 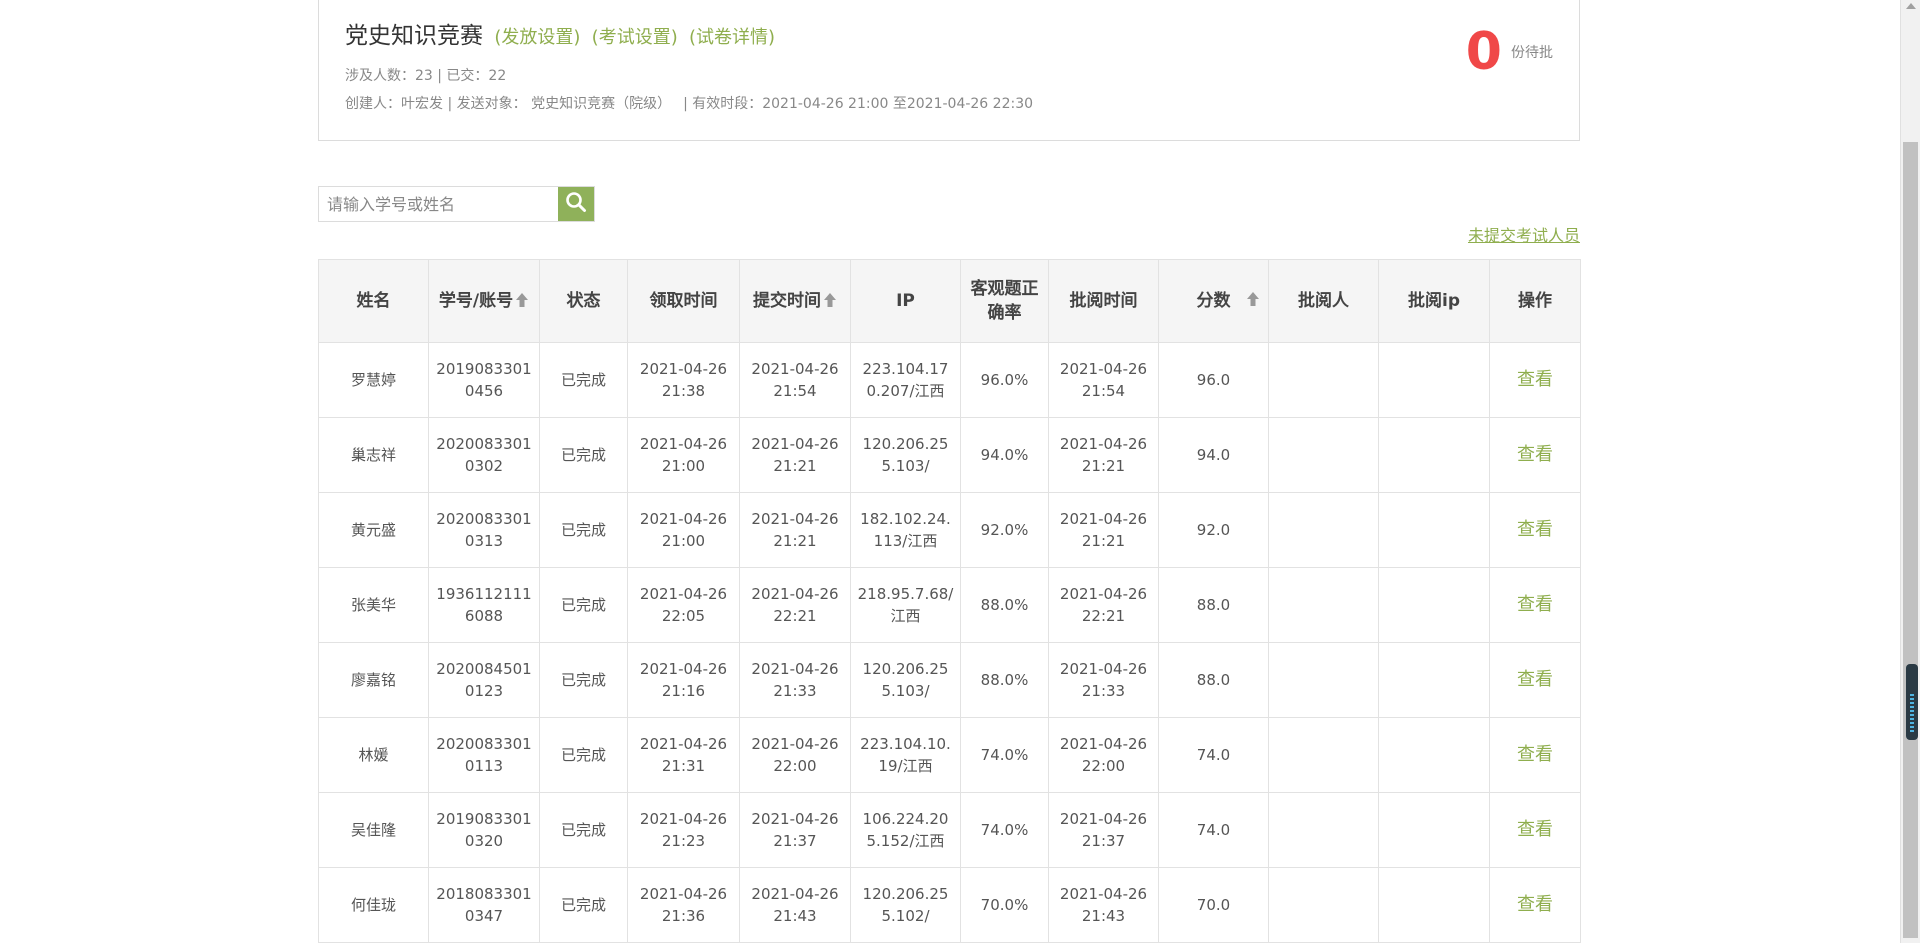 What do you see at coordinates (1103, 301) in the screenshot?
I see `col-header-label: 批阅时间` at bounding box center [1103, 301].